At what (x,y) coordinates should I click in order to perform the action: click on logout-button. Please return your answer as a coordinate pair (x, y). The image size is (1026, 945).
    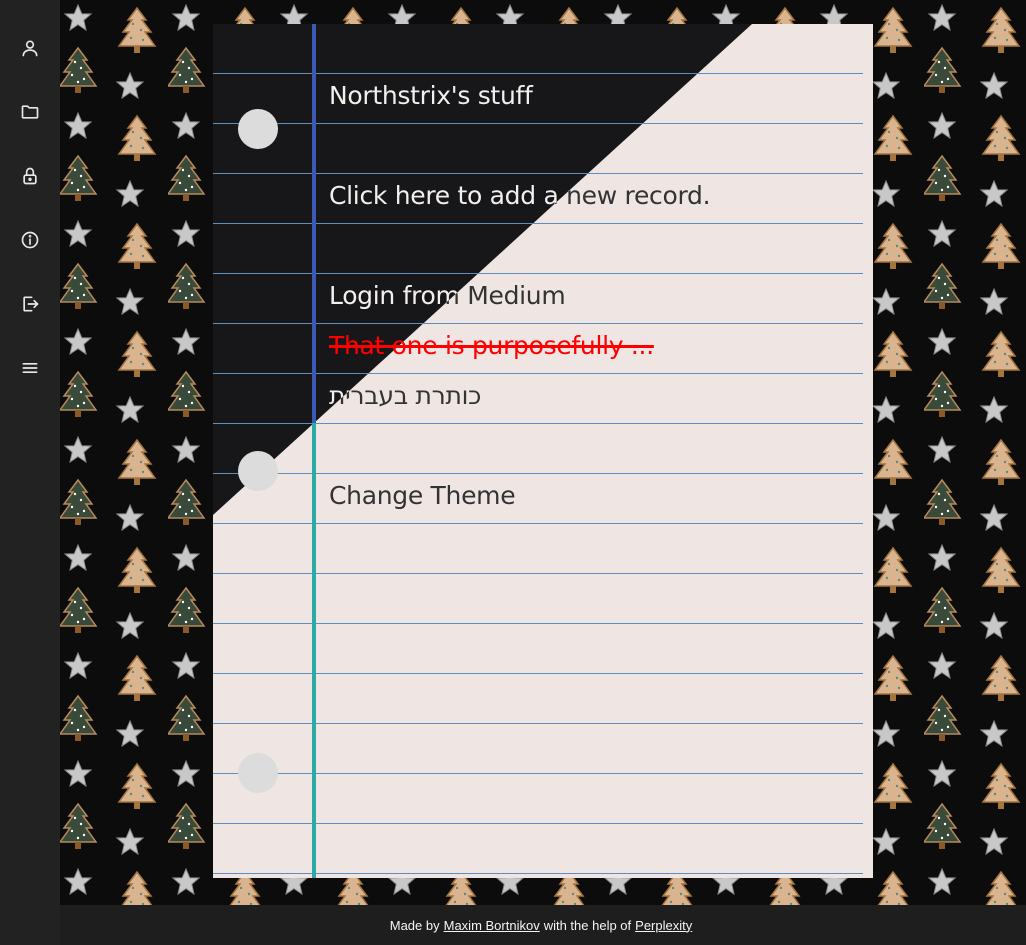
    Looking at the image, I should click on (30, 304).